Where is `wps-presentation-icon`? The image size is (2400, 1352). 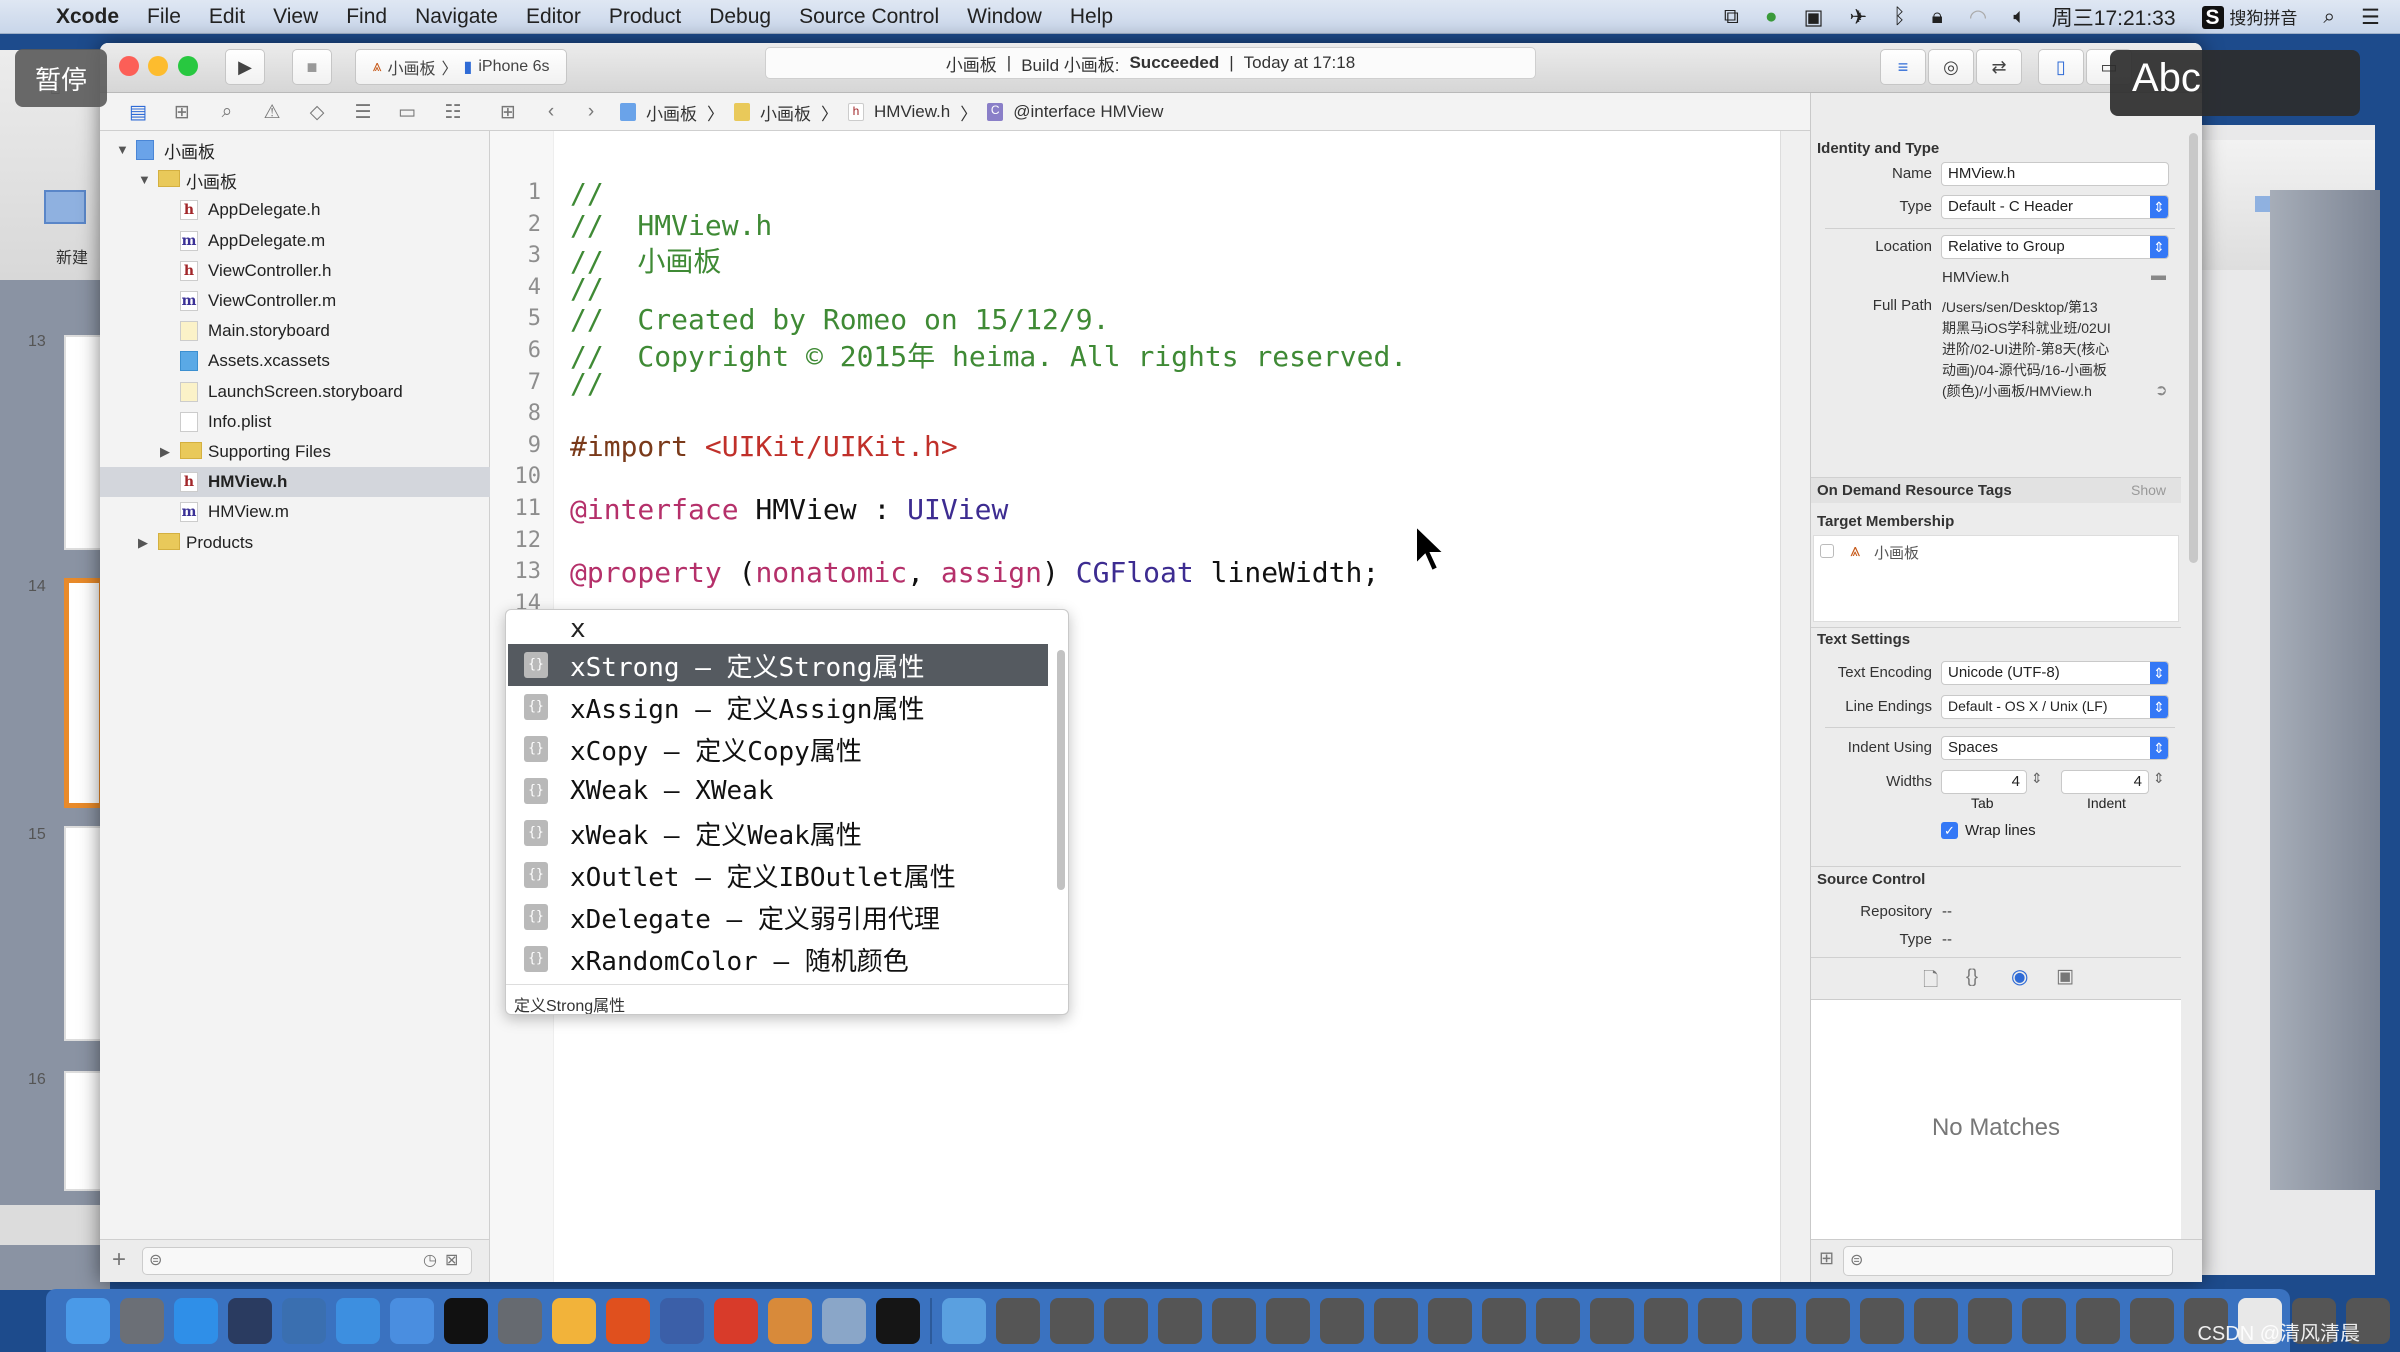
wps-presentation-icon is located at coordinates (628, 1320).